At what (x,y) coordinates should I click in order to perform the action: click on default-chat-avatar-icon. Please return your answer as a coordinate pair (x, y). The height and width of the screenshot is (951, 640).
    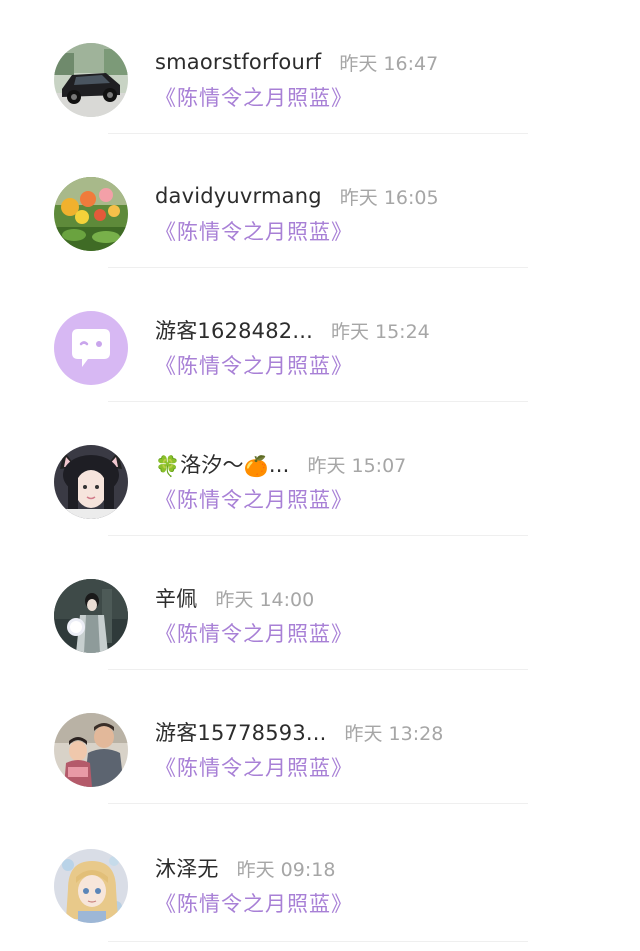
    Looking at the image, I should click on (91, 348).